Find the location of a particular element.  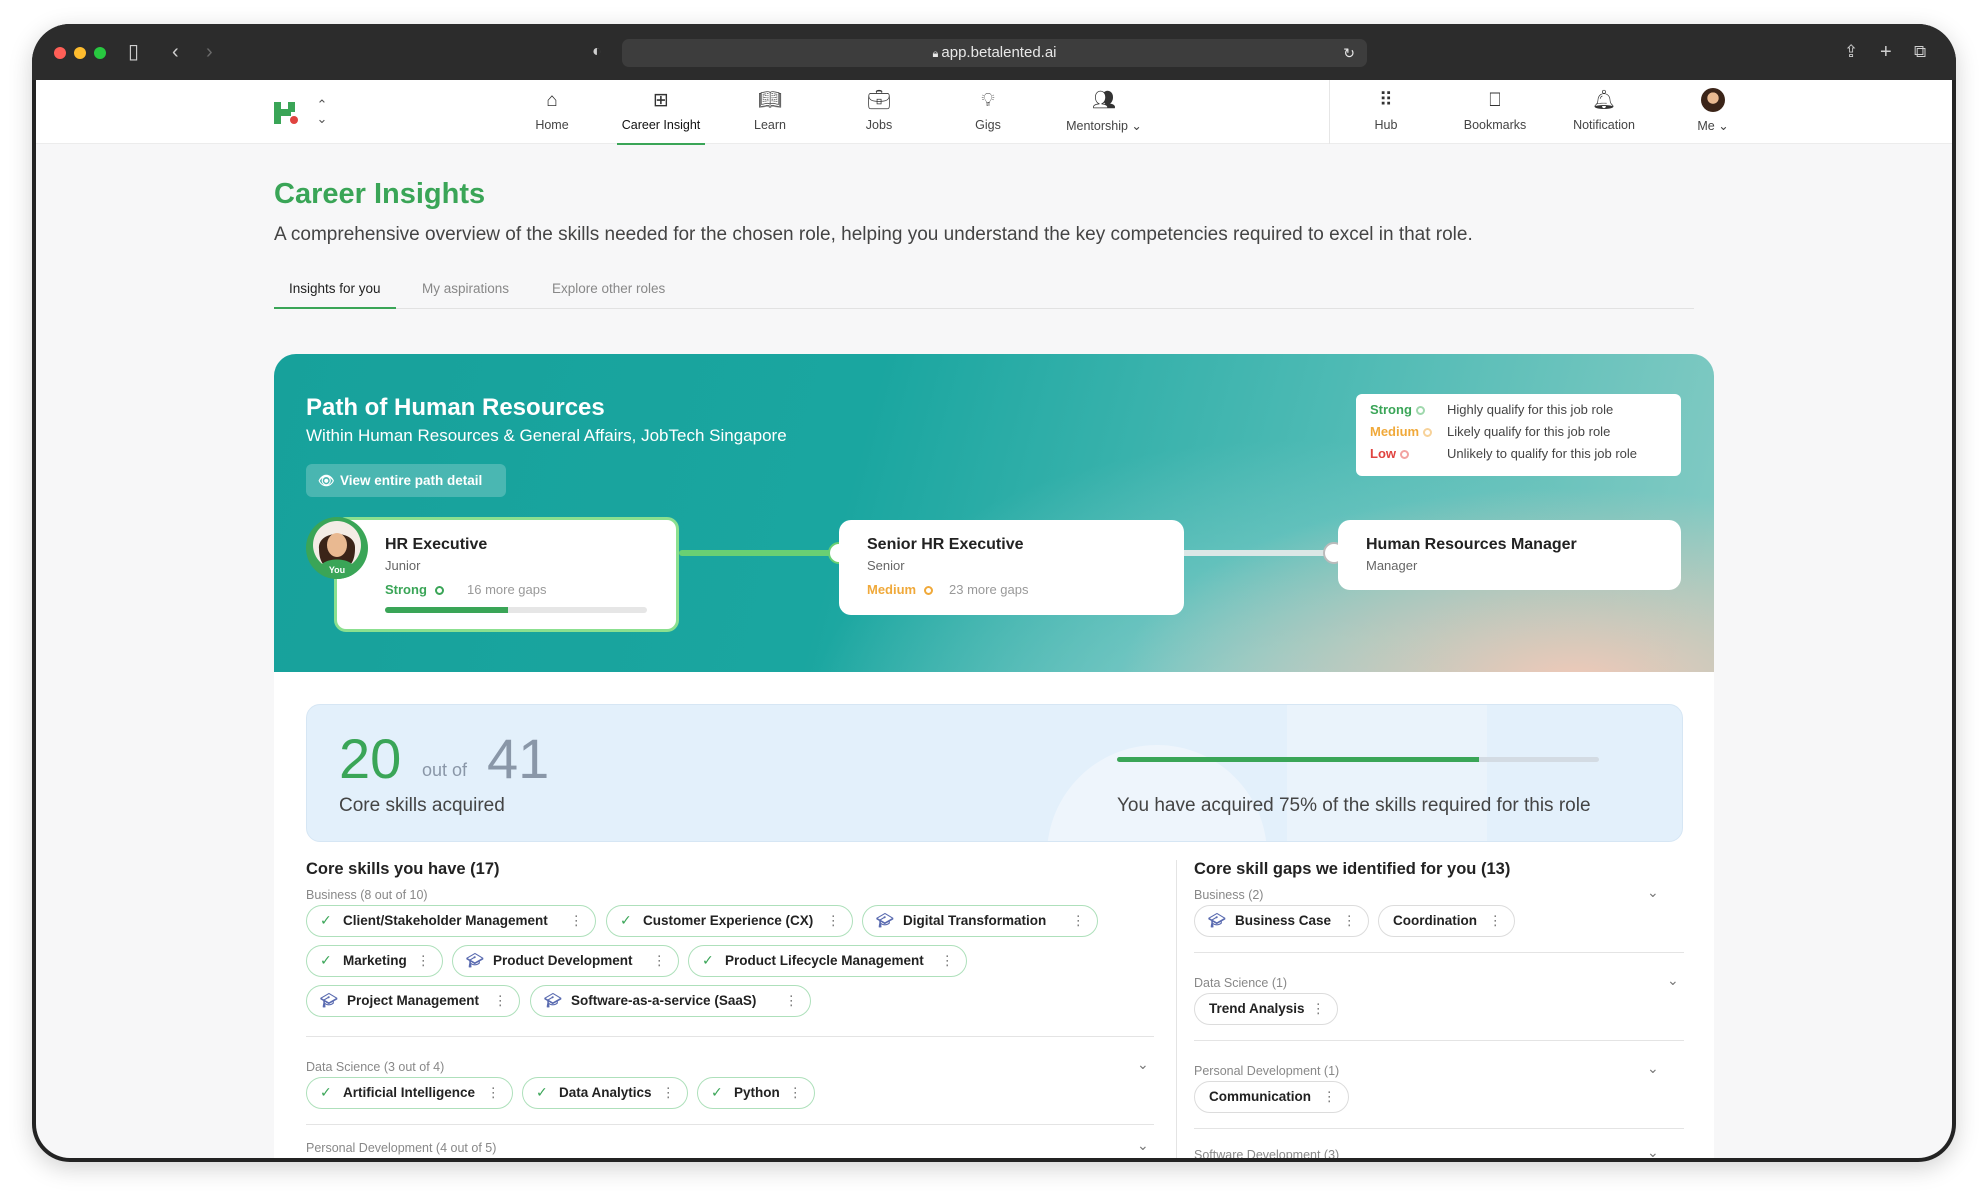

role-gaps: 23 more gaps is located at coordinates (989, 589).